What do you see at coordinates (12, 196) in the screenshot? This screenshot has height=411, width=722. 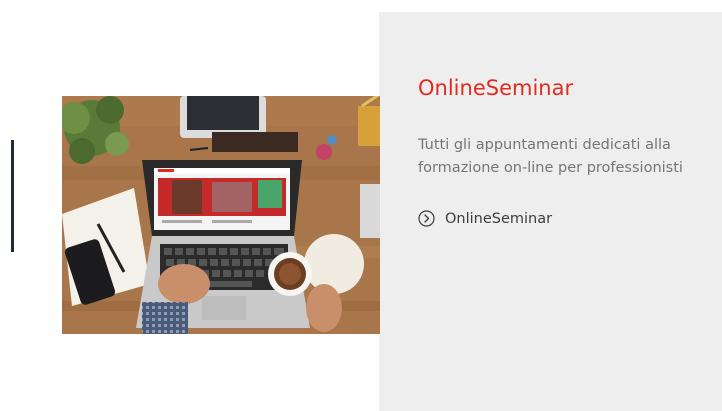 I see `slider-indicator-bar` at bounding box center [12, 196].